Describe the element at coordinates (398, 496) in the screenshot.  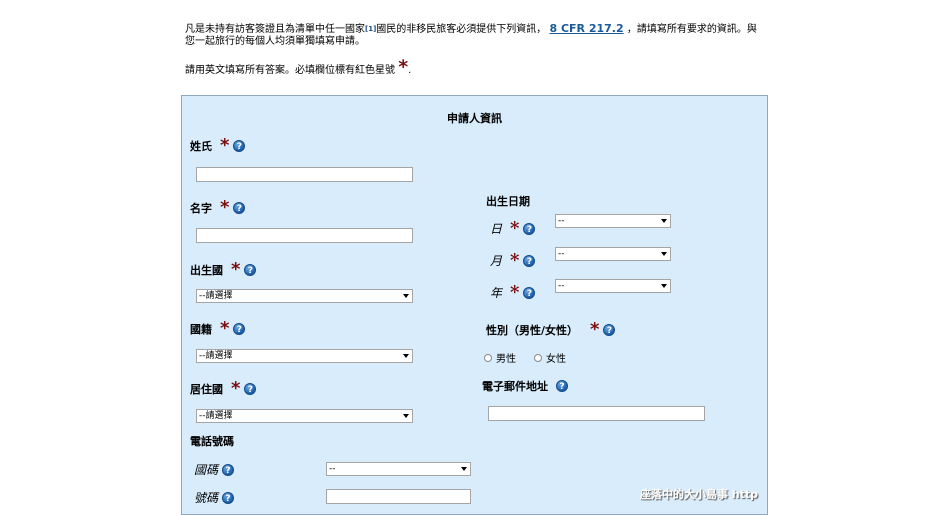
I see `phone-number-input` at that location.